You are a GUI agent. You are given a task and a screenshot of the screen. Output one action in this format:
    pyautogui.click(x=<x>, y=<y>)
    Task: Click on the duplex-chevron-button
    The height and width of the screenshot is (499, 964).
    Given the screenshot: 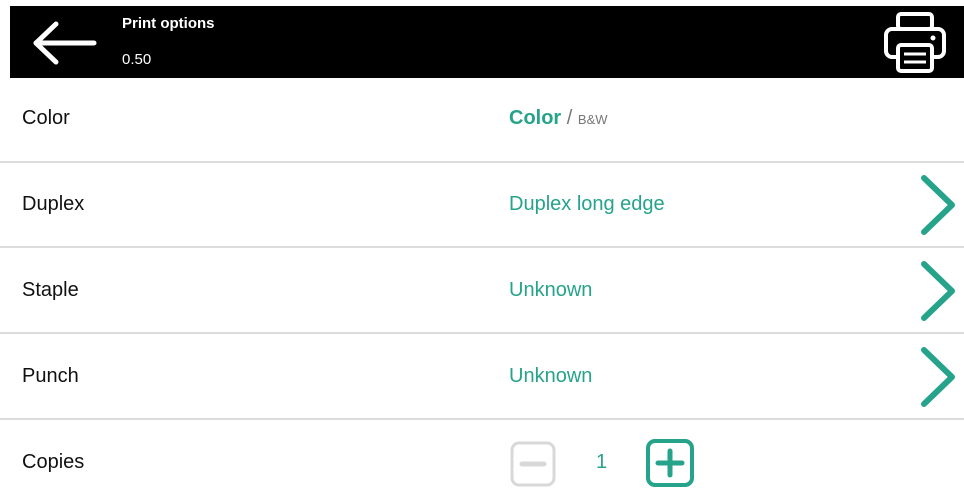 What is the action you would take?
    pyautogui.click(x=938, y=205)
    